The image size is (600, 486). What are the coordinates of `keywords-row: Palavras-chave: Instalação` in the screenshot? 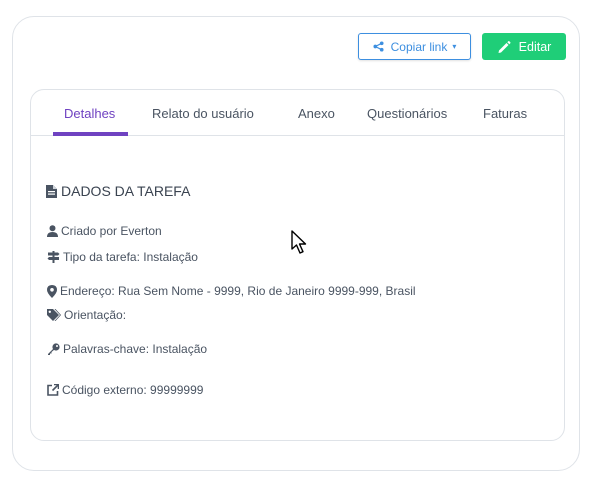 It's located at (127, 349).